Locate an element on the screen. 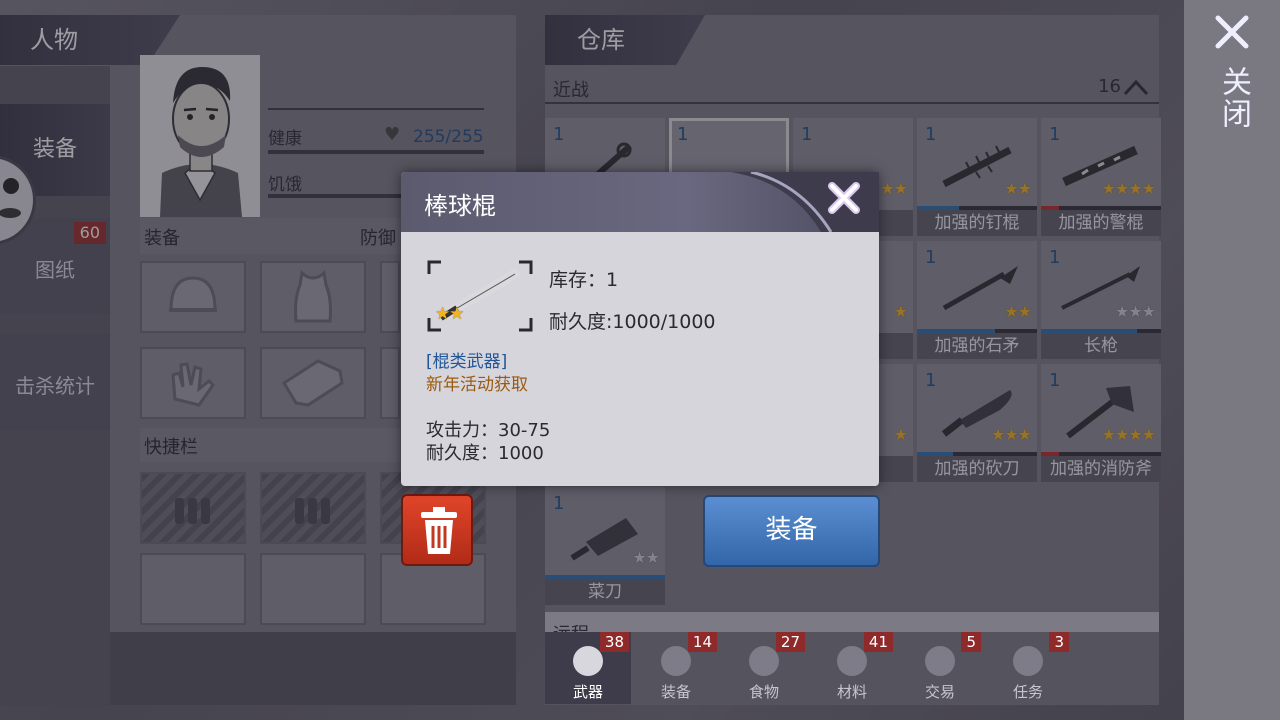  tab-badge: 38 is located at coordinates (614, 642).